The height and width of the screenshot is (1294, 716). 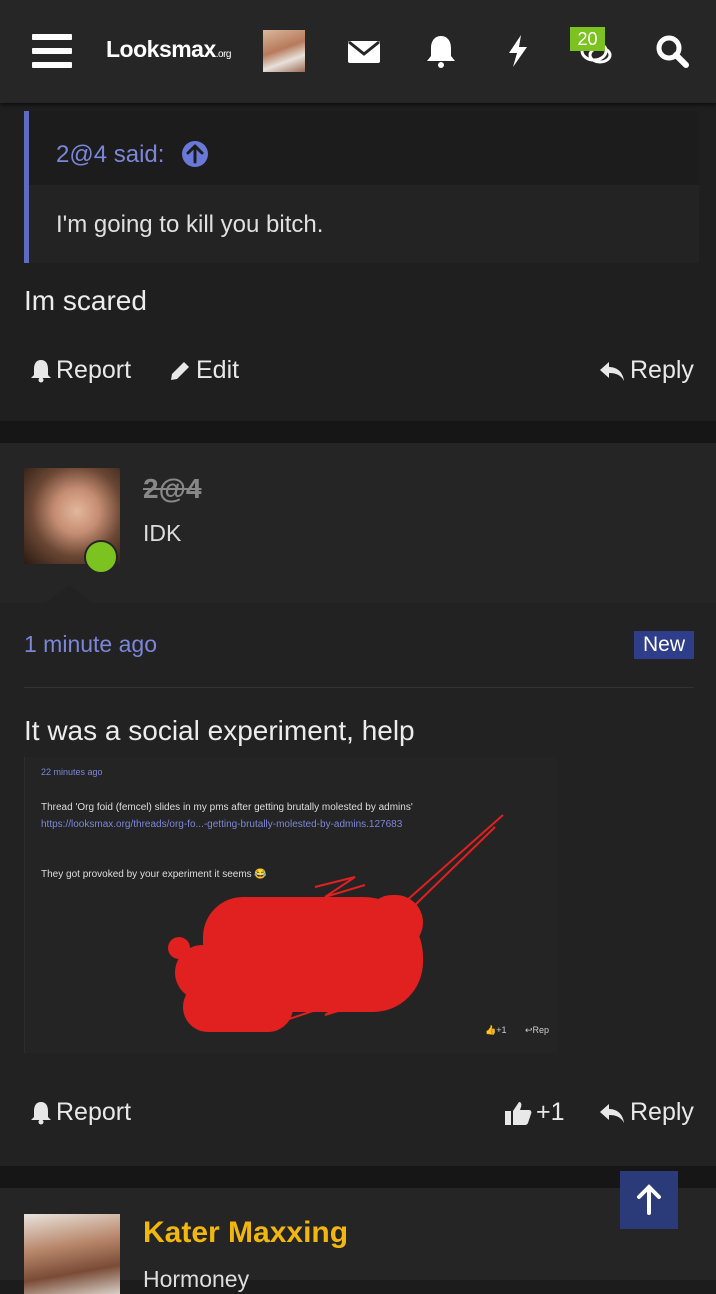 What do you see at coordinates (534, 1112) in the screenshot?
I see `like-button: +1` at bounding box center [534, 1112].